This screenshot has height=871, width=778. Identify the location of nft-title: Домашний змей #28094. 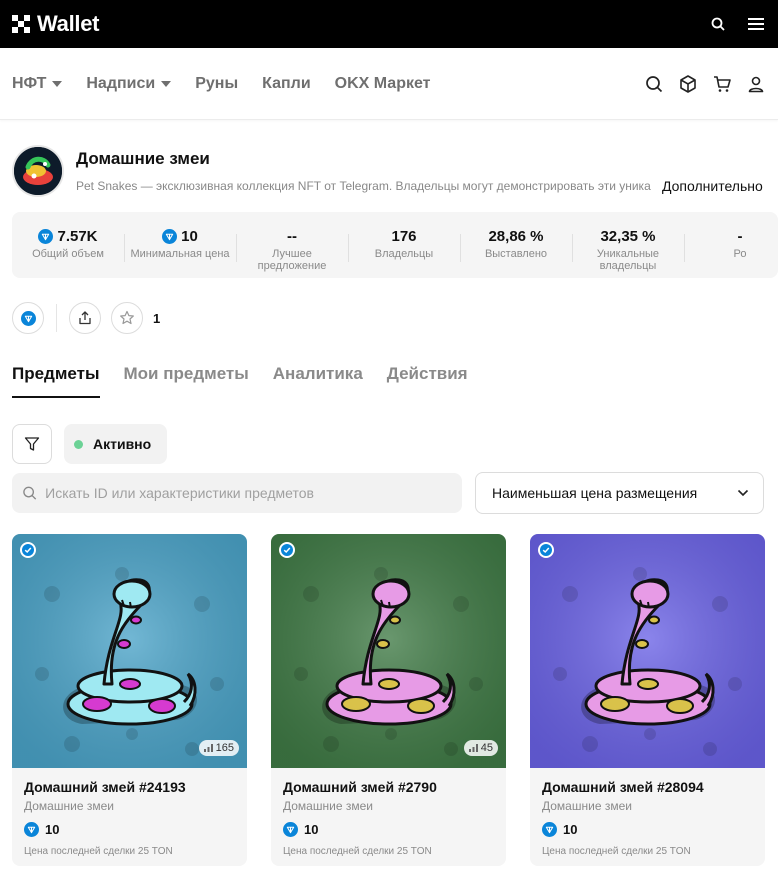
(623, 787).